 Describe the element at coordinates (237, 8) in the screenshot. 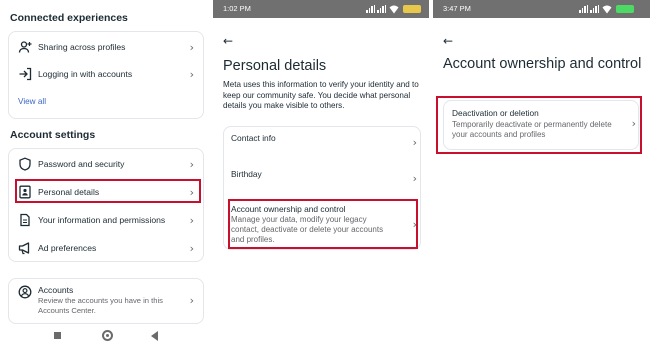

I see `status-time: 1:02 PM` at that location.